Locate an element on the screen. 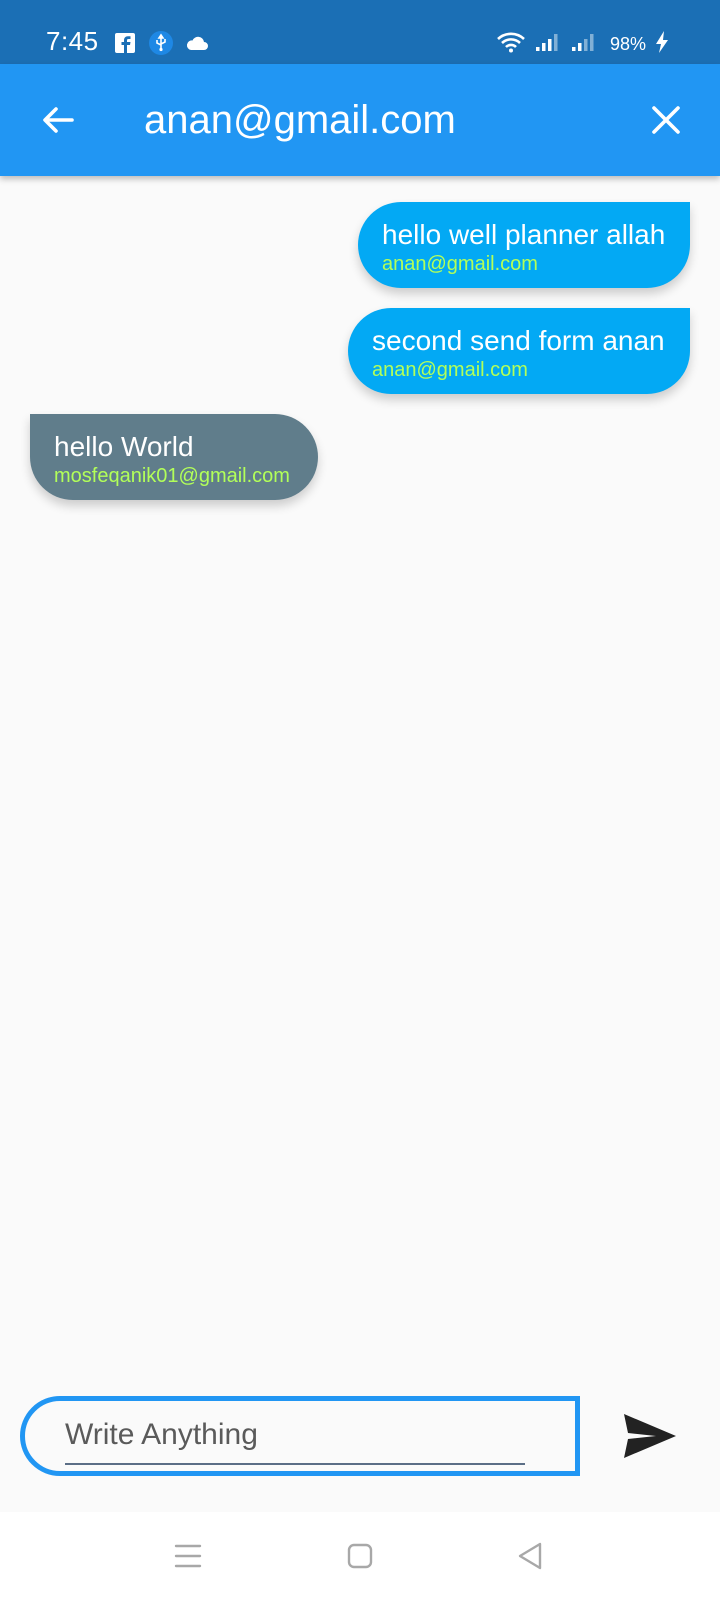  facebook-icon is located at coordinates (125, 43).